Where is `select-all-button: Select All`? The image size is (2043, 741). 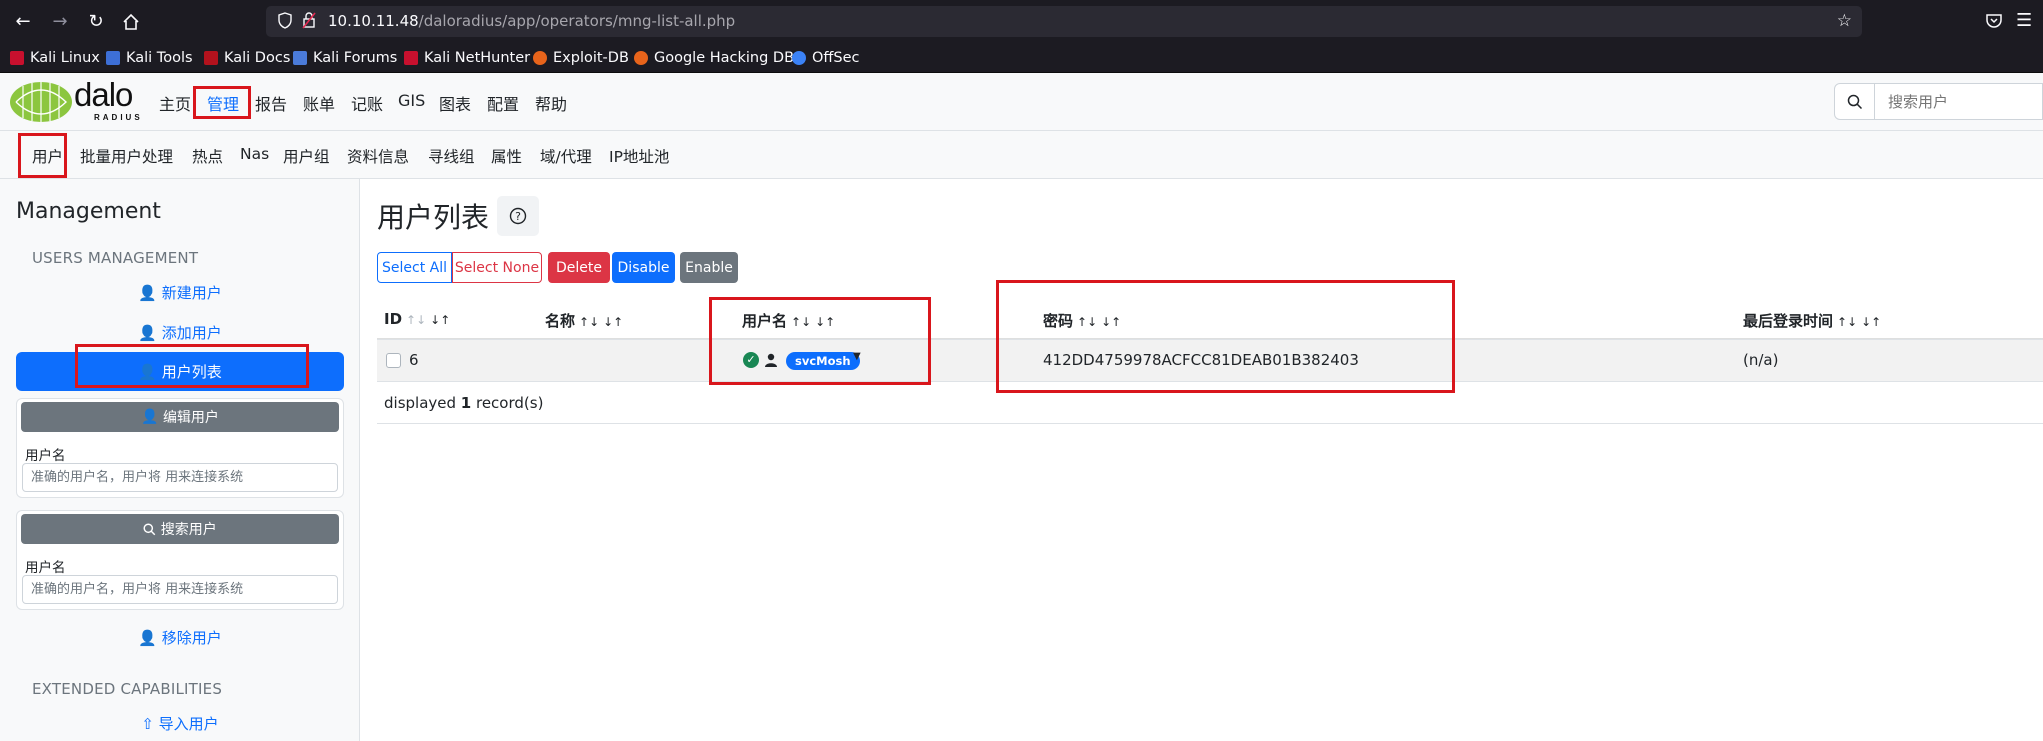 select-all-button: Select All is located at coordinates (414, 267).